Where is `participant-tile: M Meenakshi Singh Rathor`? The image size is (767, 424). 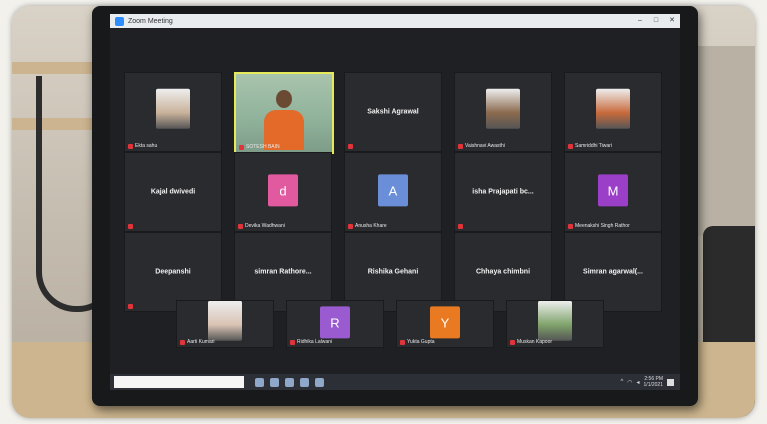 participant-tile: M Meenakshi Singh Rathor is located at coordinates (613, 192).